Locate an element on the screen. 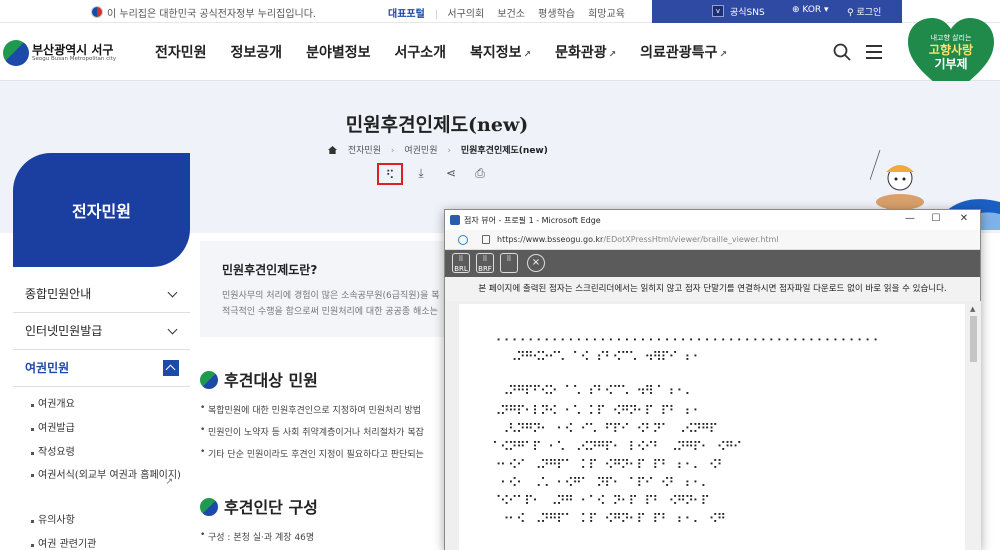  braille-line: ⠀⠂⠪⠂⠀⠠⠡⠀⠂⠪⠛⠁⠀⠝⠏⠂⠀⠁⠏⠊⠀⠪⠃⠀⠆⠂⠄ is located at coordinates (601, 483).